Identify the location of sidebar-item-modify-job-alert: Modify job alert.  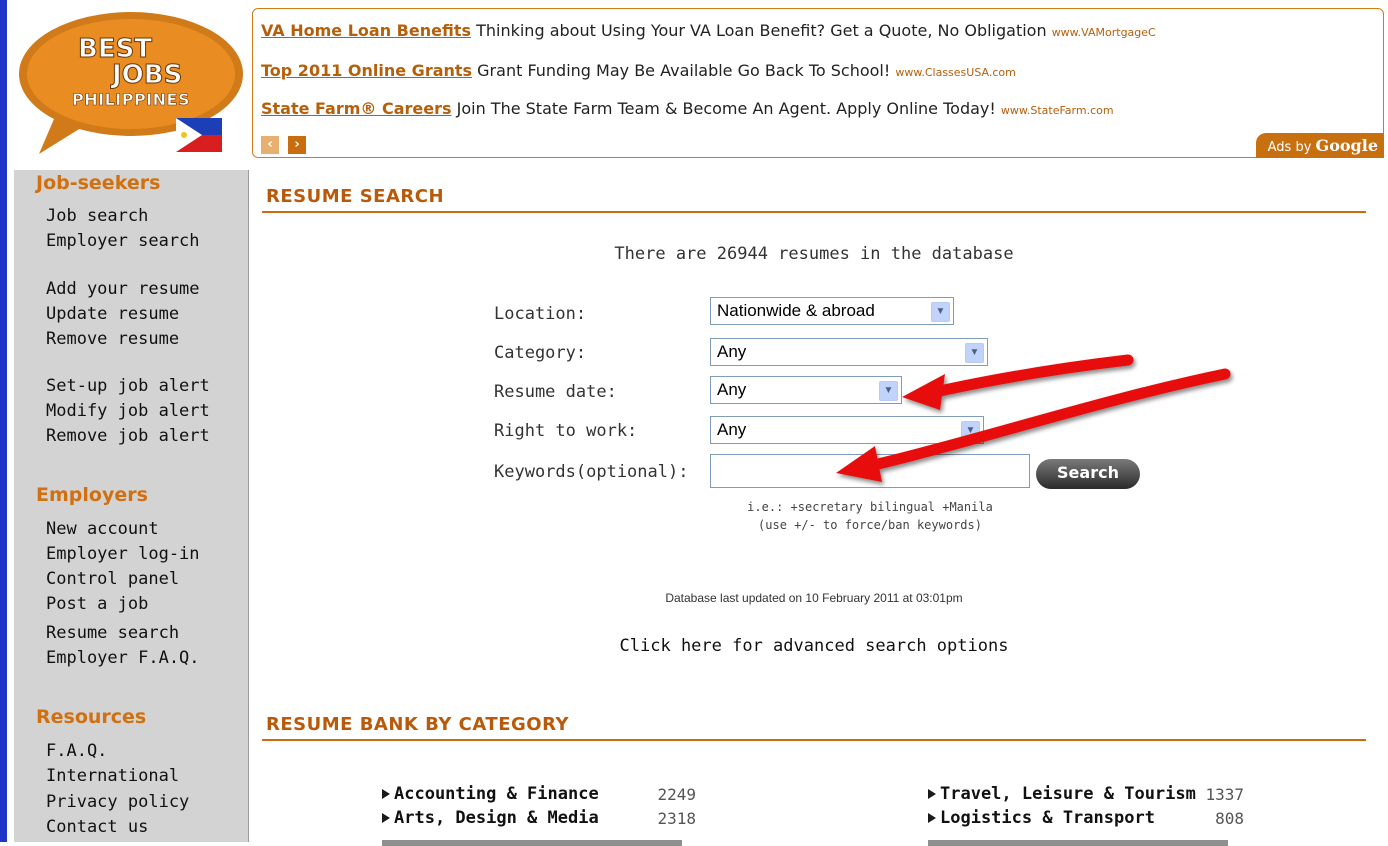
(128, 411).